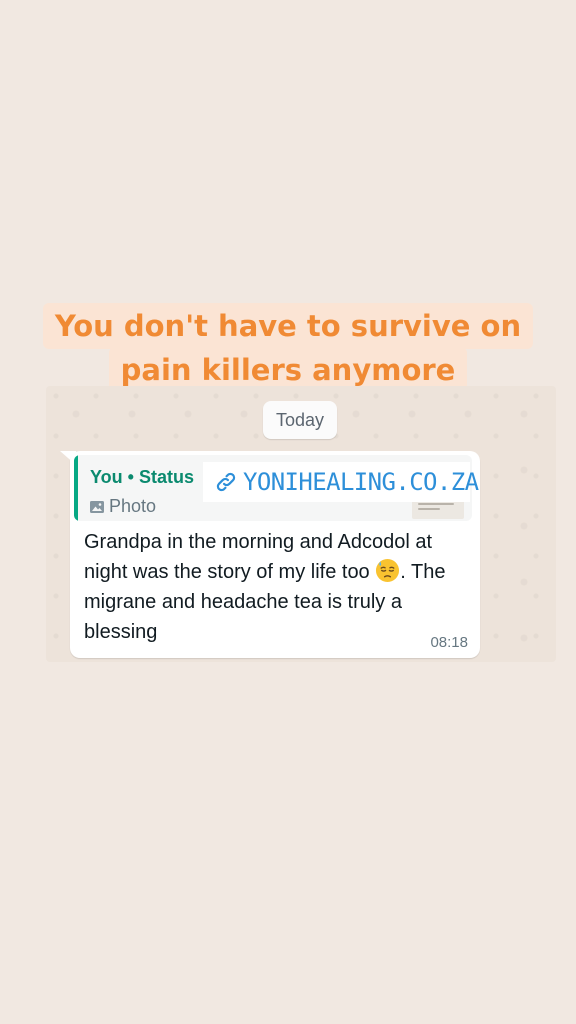 Image resolution: width=576 pixels, height=1024 pixels. I want to click on downcast-face-with-sweat-emoji, so click(388, 570).